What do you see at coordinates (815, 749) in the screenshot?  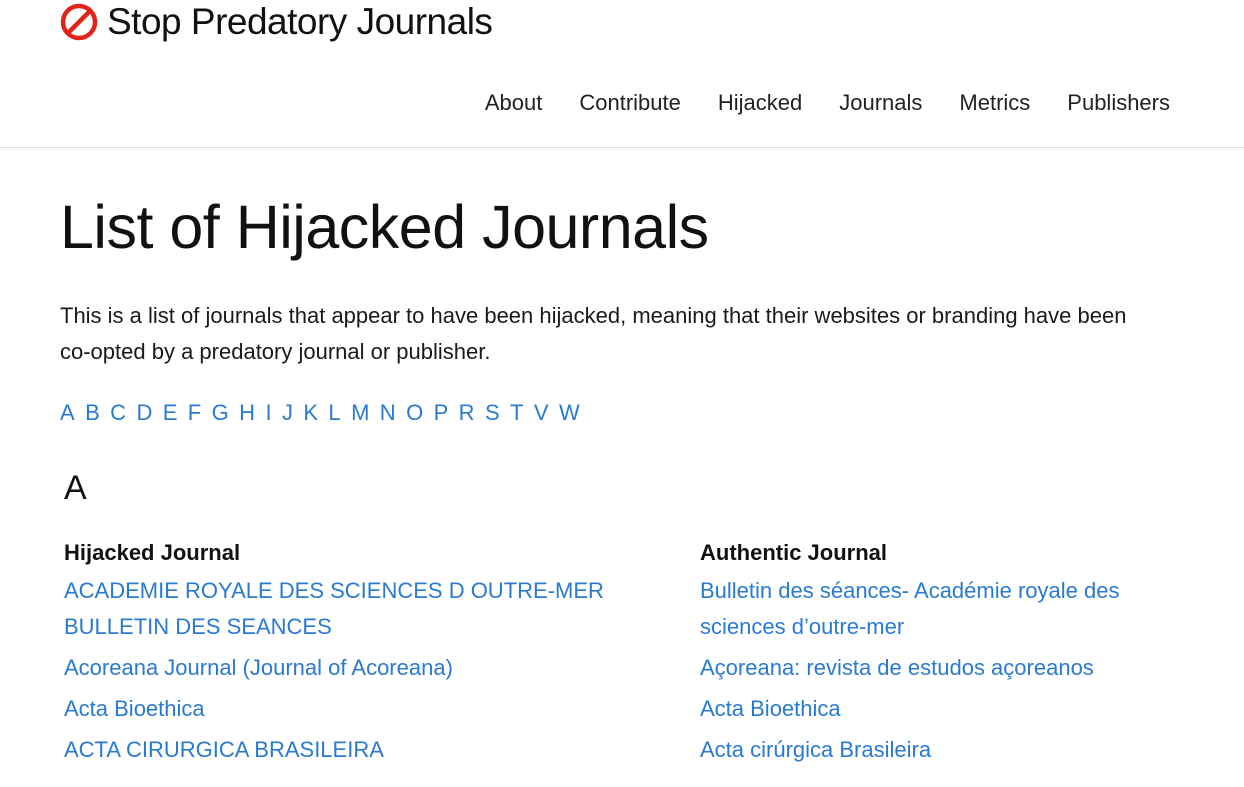 I see `authentic-journal-link: Acta cirúrgica Brasileira` at bounding box center [815, 749].